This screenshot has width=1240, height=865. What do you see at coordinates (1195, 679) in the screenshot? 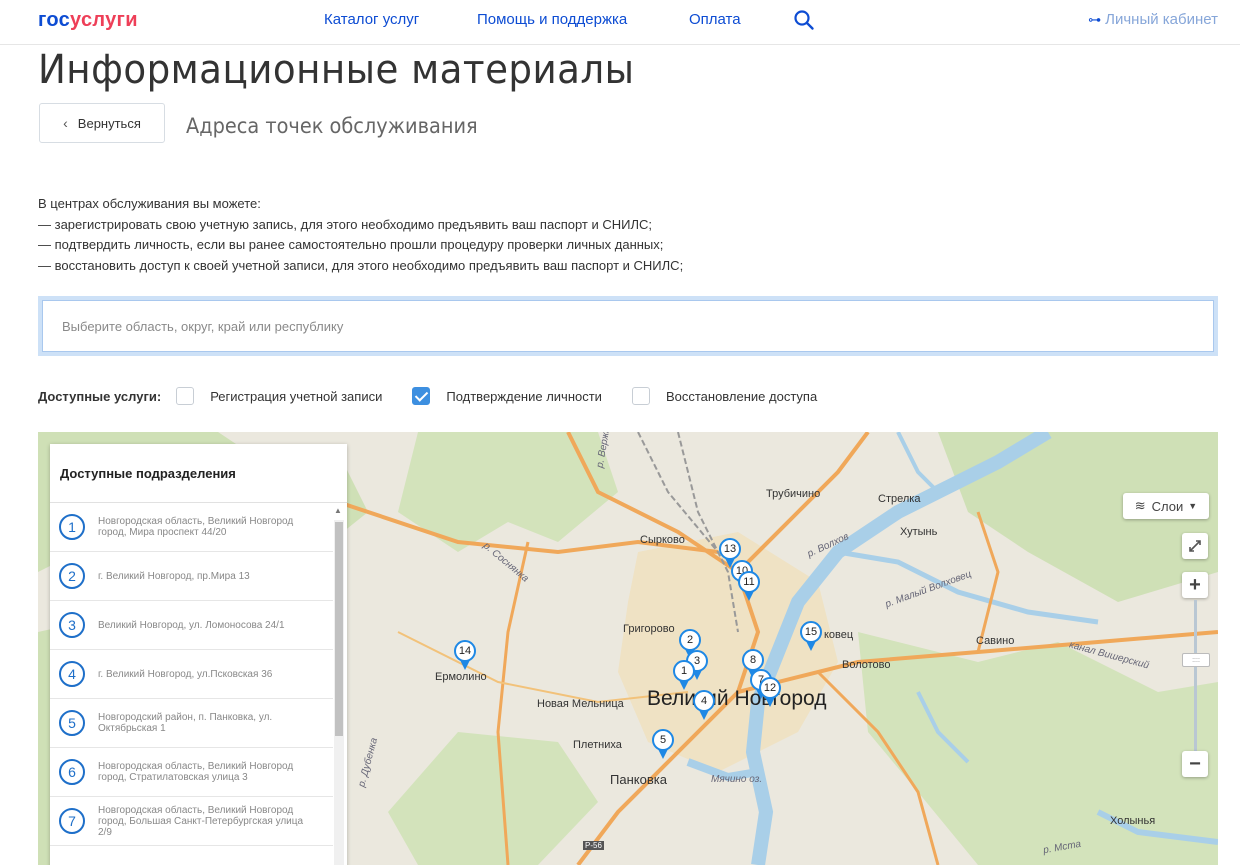
I see `zoom-slider-track` at bounding box center [1195, 679].